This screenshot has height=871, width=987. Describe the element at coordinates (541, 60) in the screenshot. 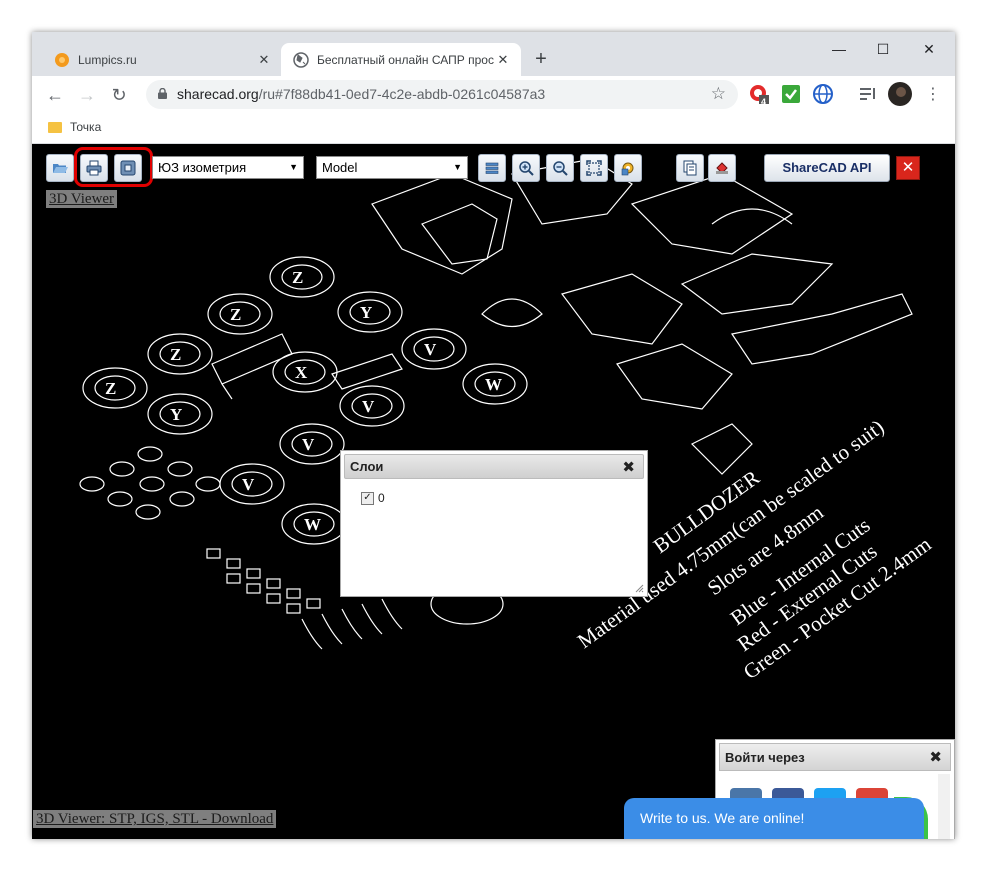

I see `new-tab-button: +` at that location.